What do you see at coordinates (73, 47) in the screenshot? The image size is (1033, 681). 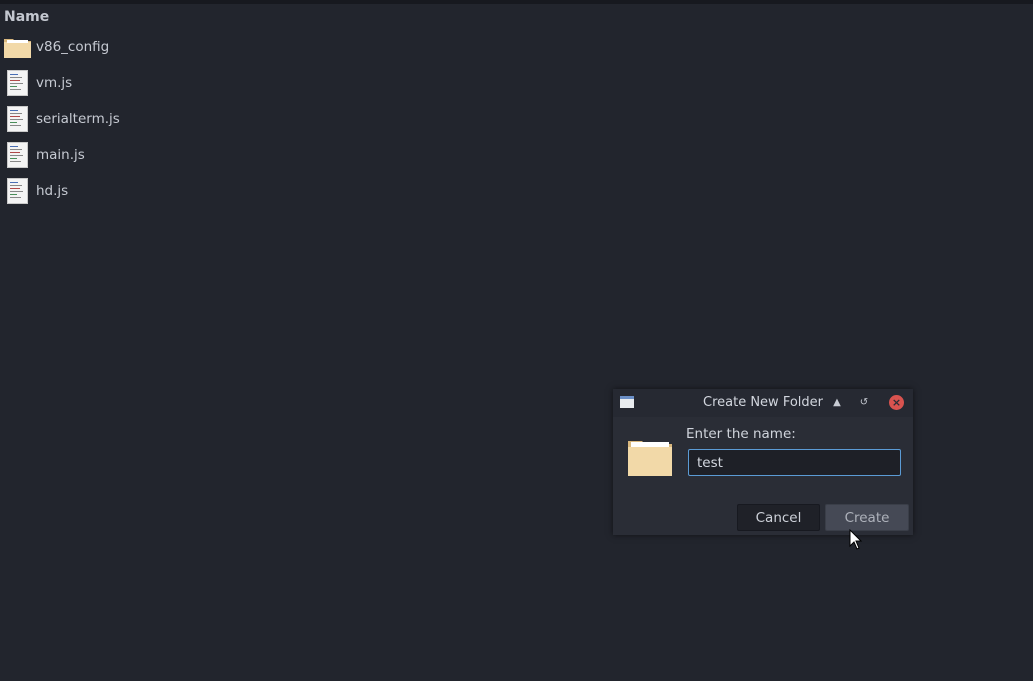 I see `list-item-label: v86_config` at bounding box center [73, 47].